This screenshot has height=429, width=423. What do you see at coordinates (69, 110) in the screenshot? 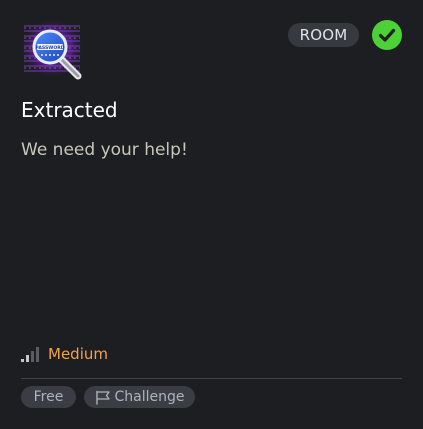
I see `room-title: Extracted` at bounding box center [69, 110].